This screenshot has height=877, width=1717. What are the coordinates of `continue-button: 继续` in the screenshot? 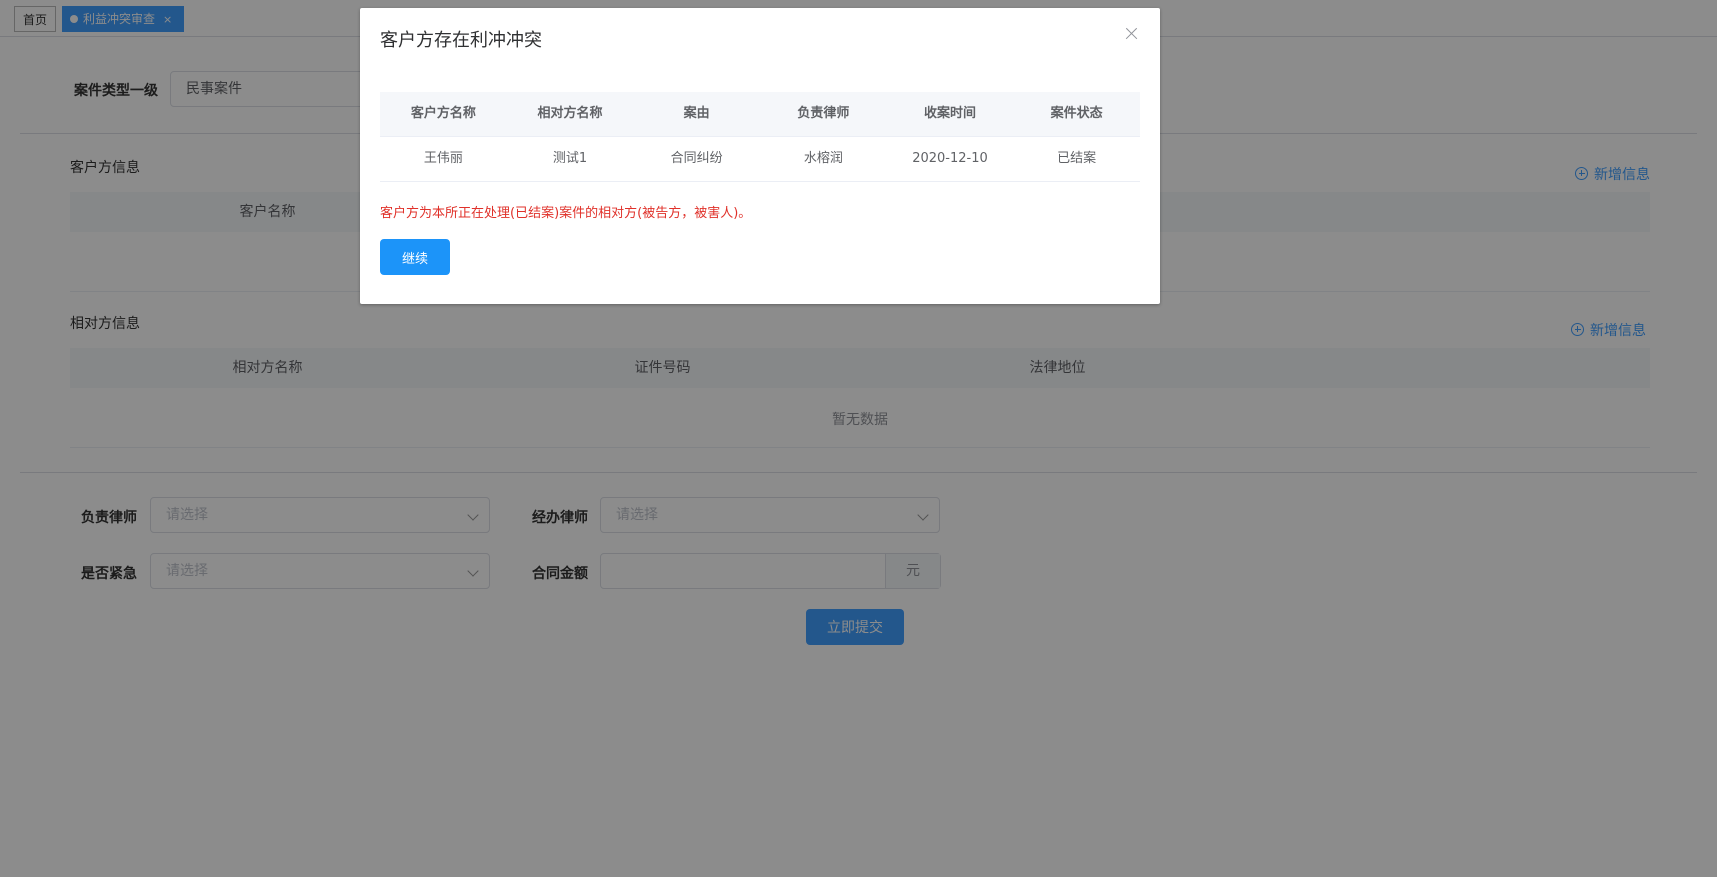 It's located at (415, 257).